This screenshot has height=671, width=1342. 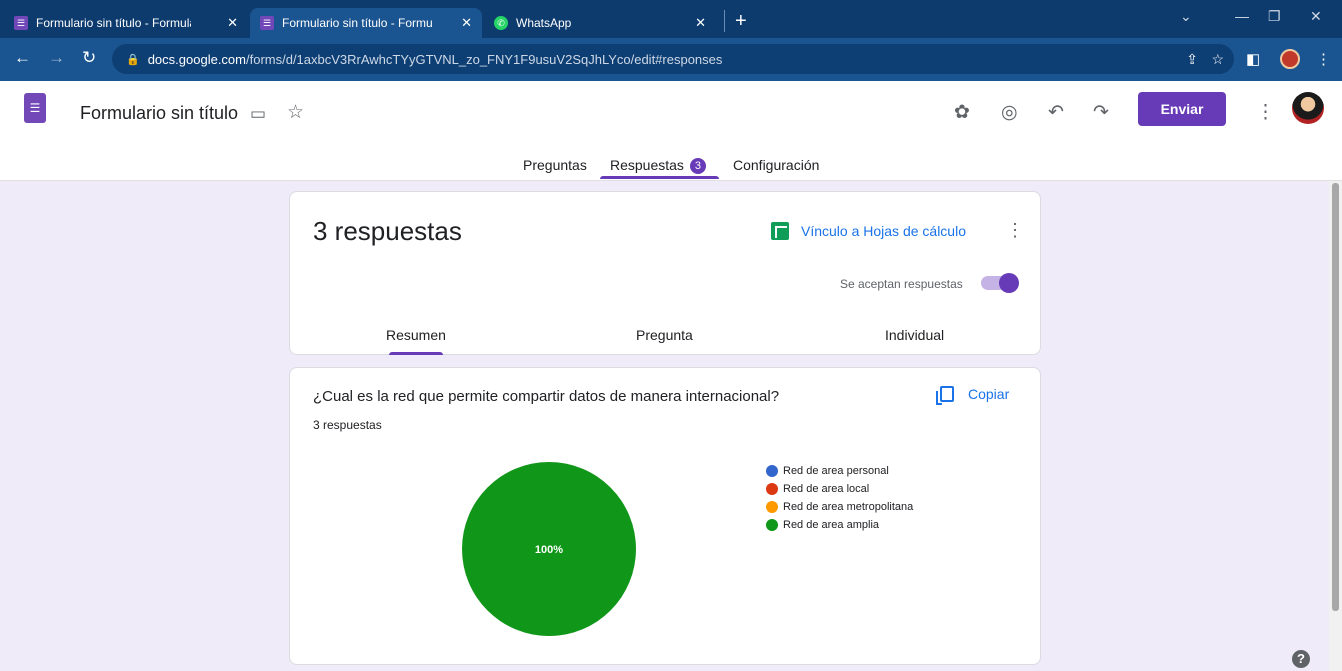 What do you see at coordinates (196, 59) in the screenshot?
I see `url-host: docs.google.com` at bounding box center [196, 59].